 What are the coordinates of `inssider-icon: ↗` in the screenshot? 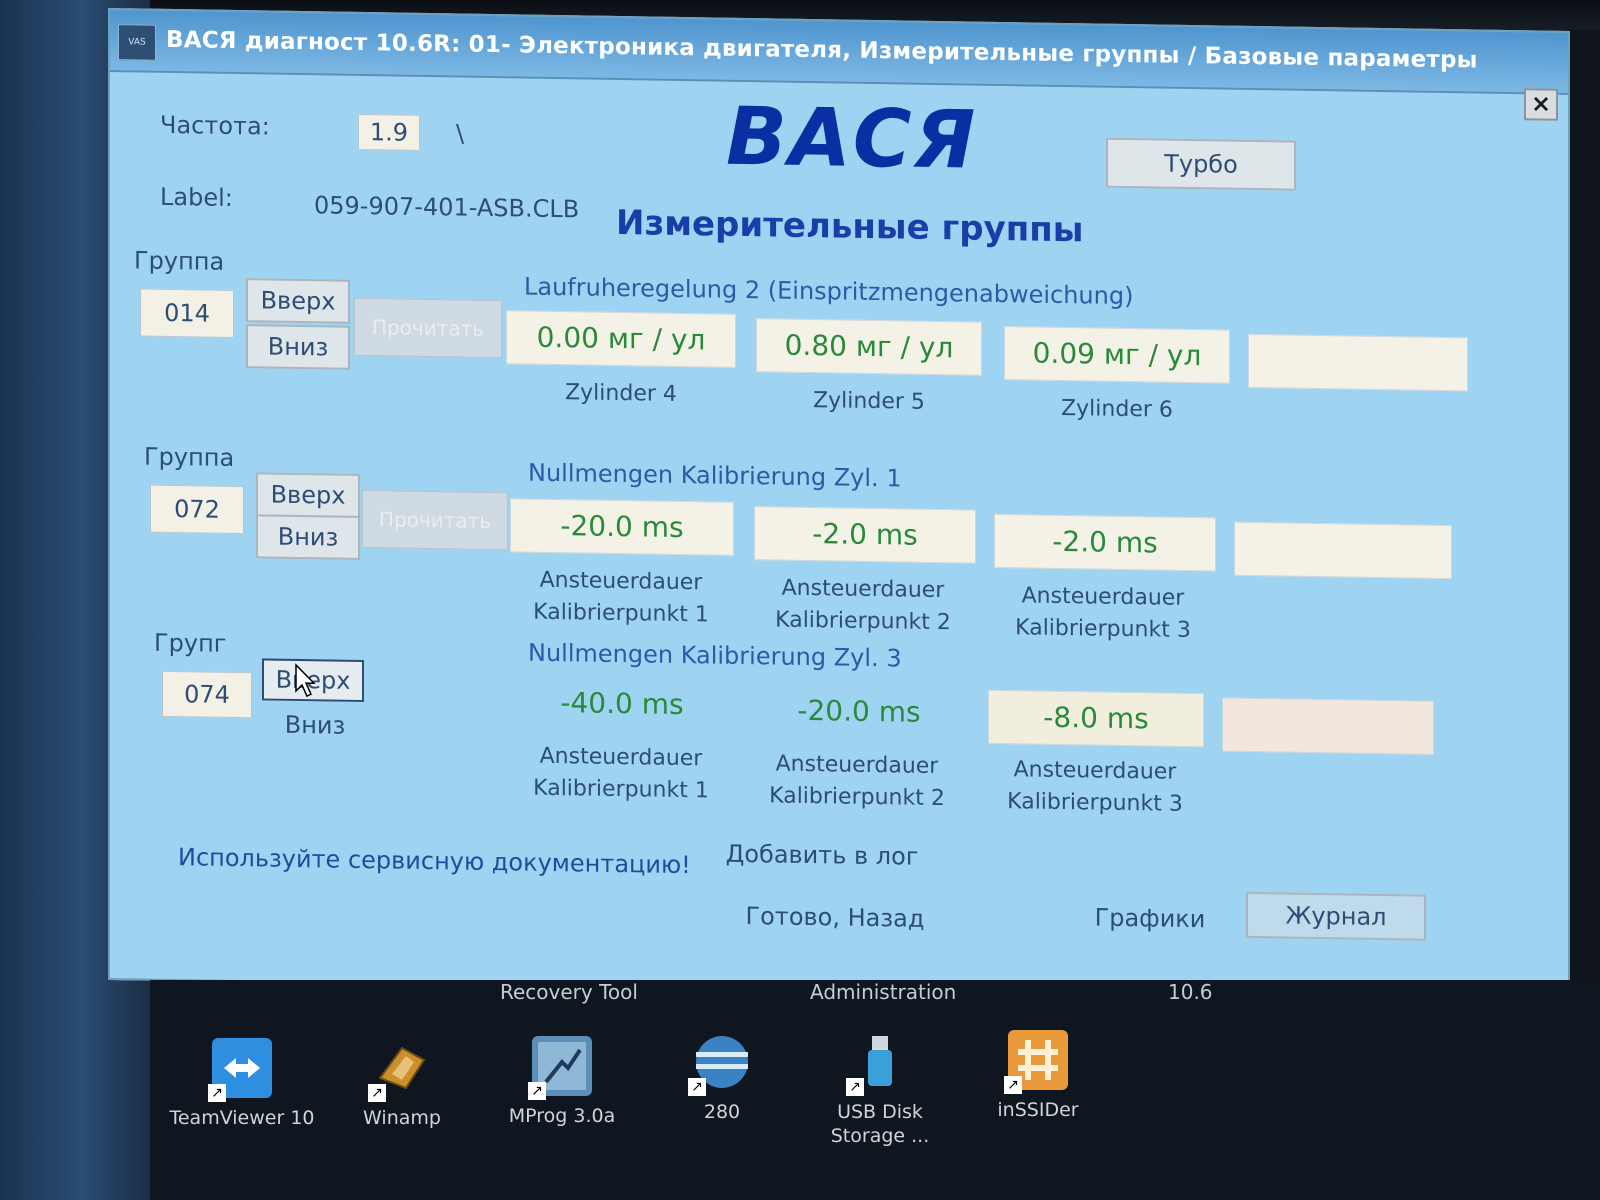 It's located at (1036, 1062).